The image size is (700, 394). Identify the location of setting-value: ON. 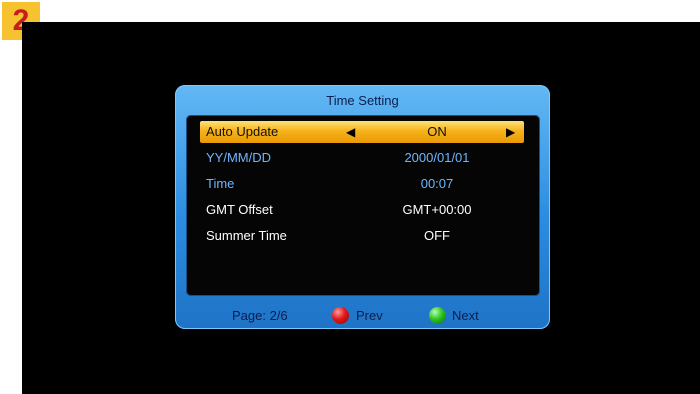
(437, 131).